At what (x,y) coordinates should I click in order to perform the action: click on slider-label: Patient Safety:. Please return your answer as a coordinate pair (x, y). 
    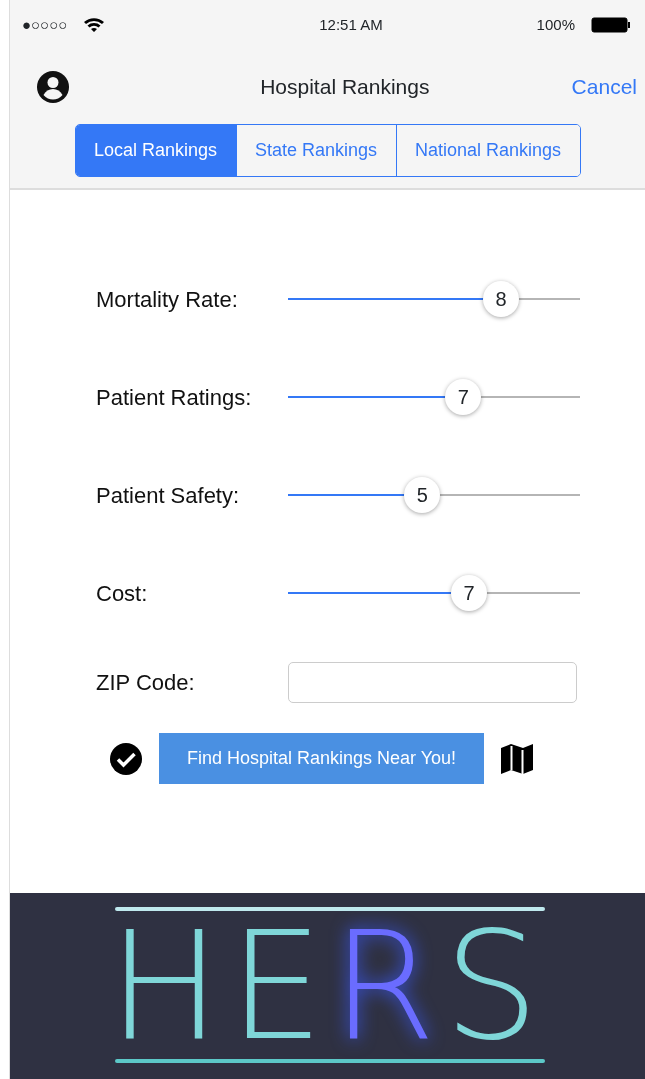
    Looking at the image, I should click on (168, 495).